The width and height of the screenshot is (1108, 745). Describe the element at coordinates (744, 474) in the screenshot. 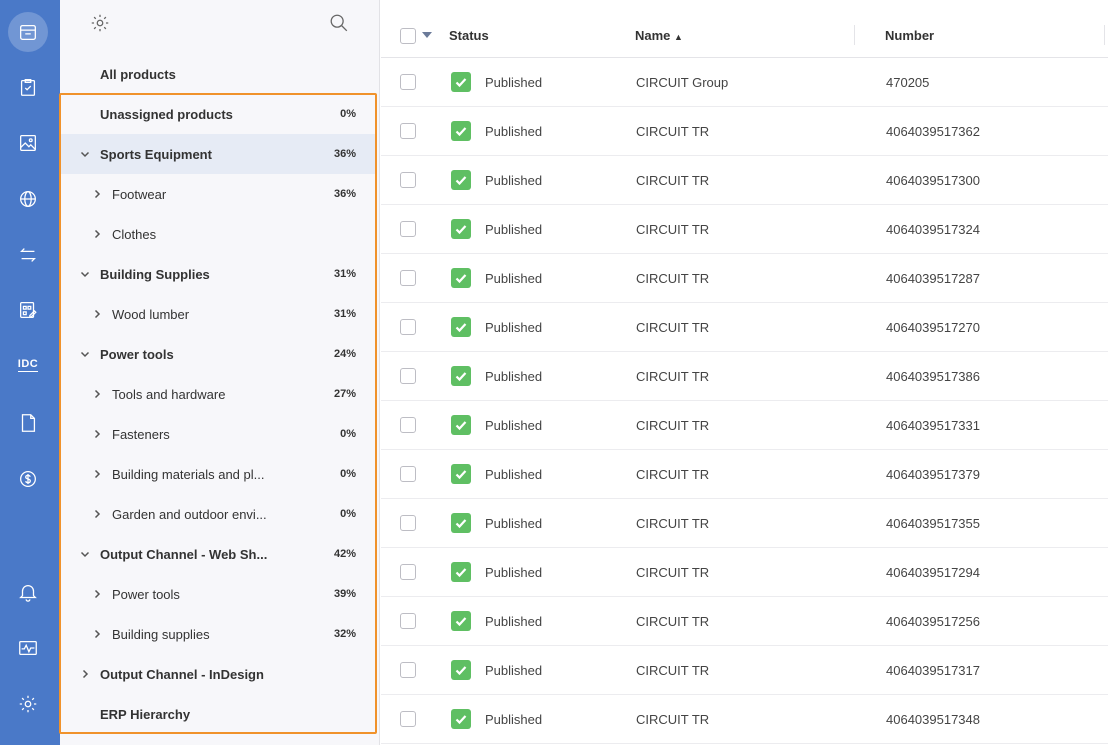

I see `table-row: Published CIRCUIT TR 4064039517379` at that location.